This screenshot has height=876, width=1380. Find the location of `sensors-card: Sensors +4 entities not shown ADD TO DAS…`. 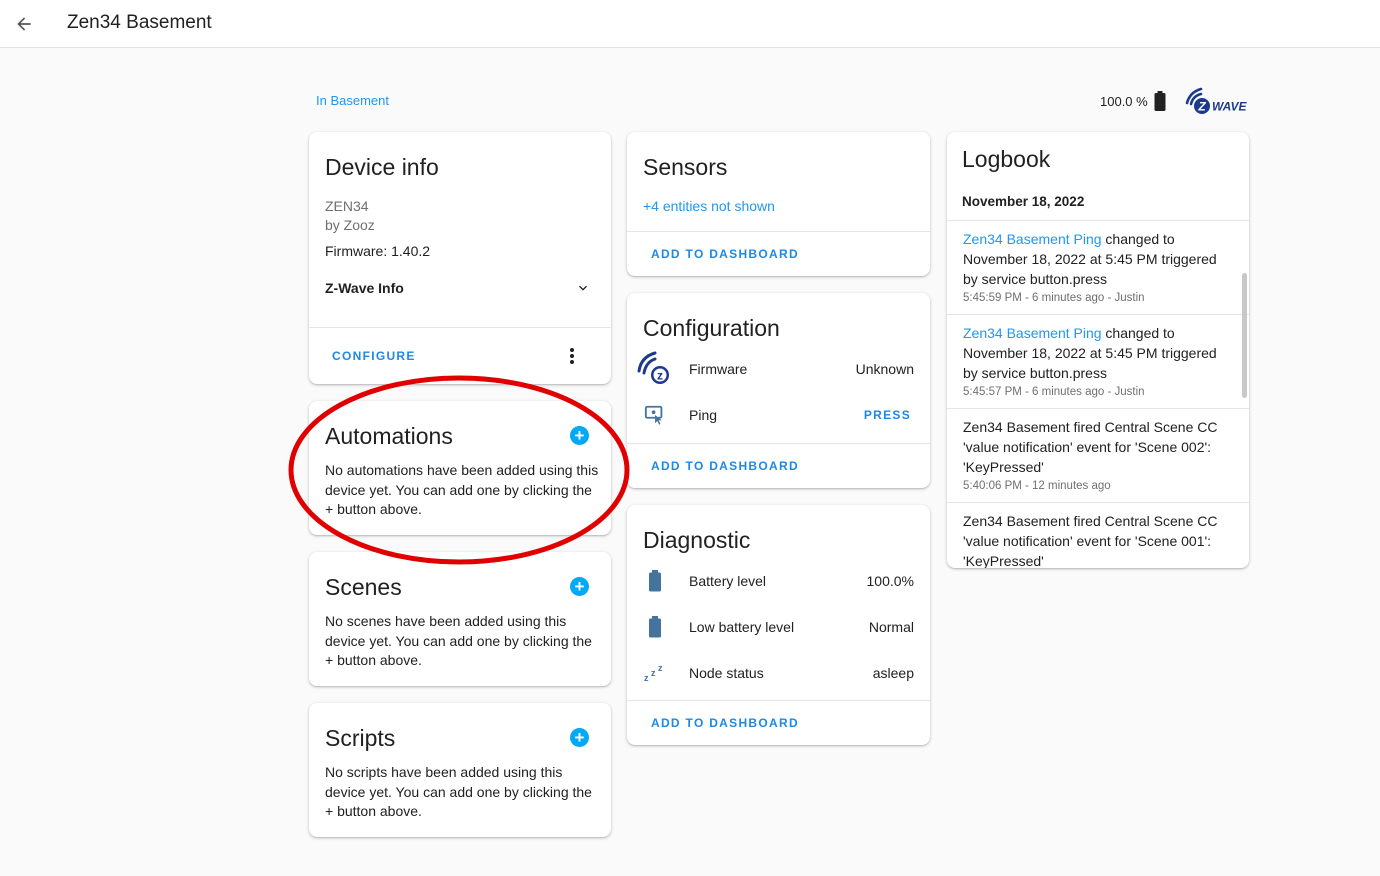

sensors-card: Sensors +4 entities not shown ADD TO DAS… is located at coordinates (778, 204).